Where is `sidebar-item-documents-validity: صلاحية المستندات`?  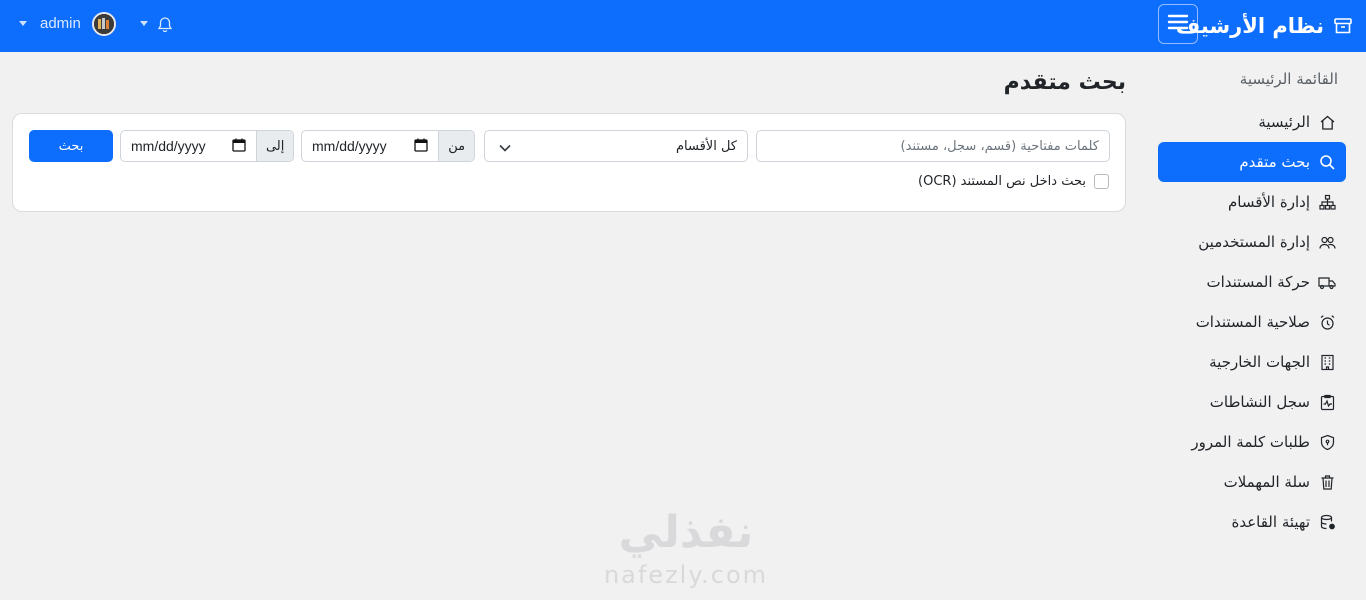
sidebar-item-documents-validity: صلاحية المستندات is located at coordinates (1252, 322).